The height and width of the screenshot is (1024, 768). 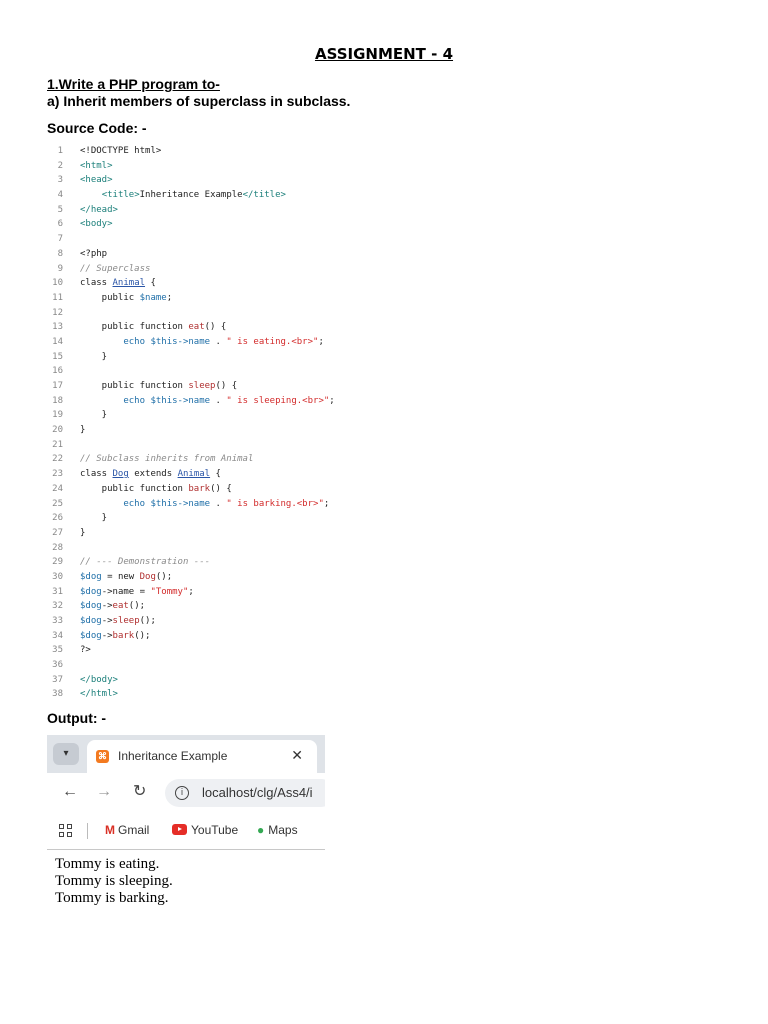 I want to click on line-number: 36, so click(x=57, y=665).